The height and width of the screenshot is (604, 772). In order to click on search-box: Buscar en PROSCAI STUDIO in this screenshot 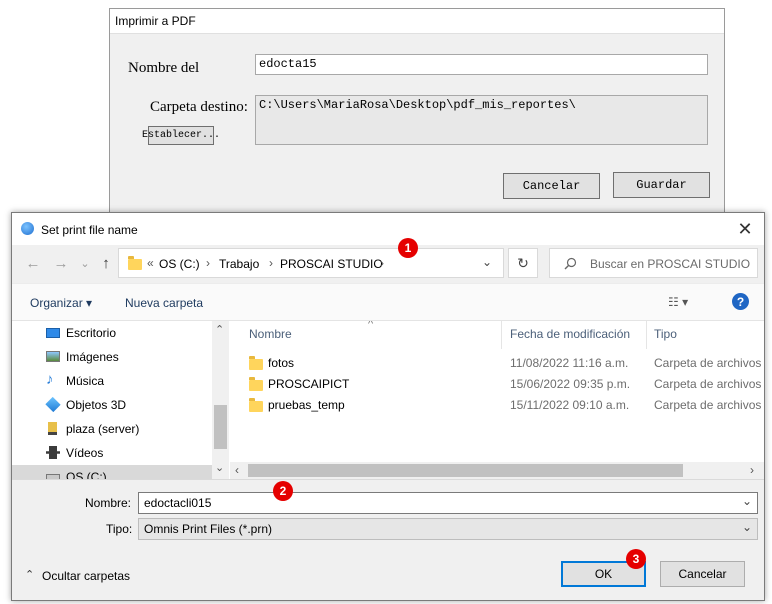, I will do `click(653, 263)`.